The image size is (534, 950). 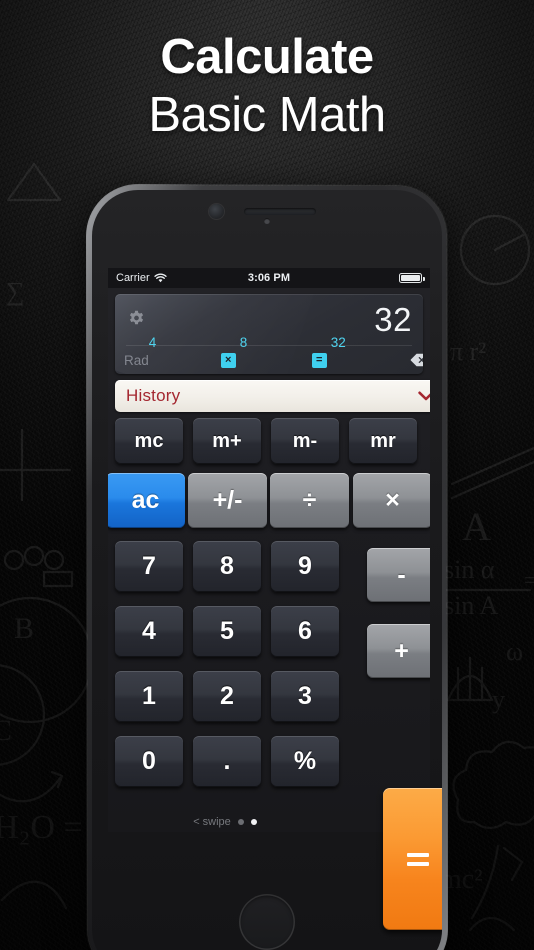 I want to click on expression-tape: 4 × 8 = 32, so click(x=286, y=355).